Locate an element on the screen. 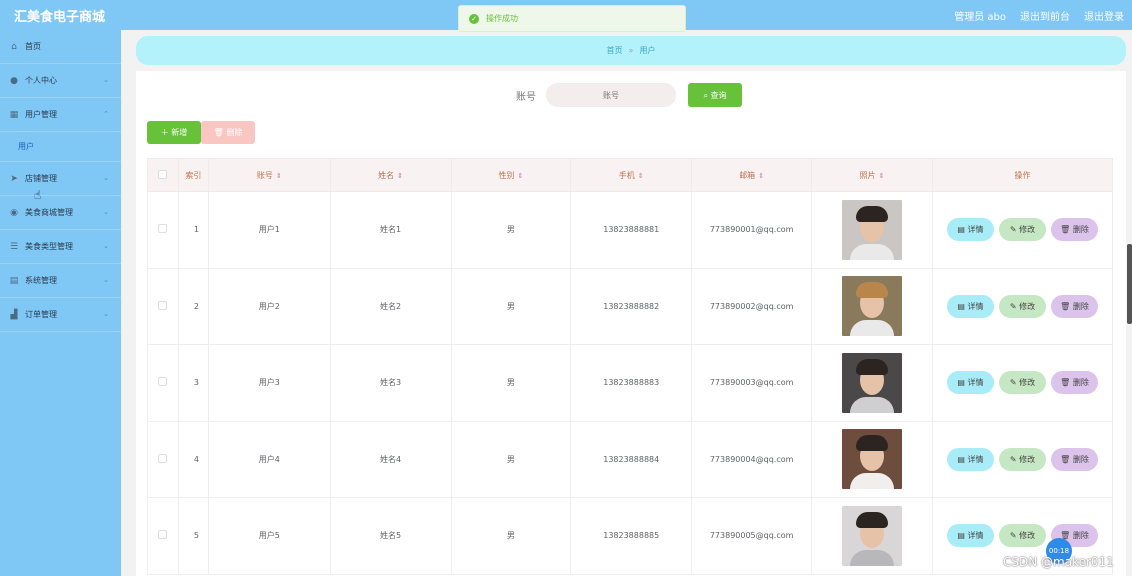 The image size is (1132, 576). column-header-actions: 操作 is located at coordinates (1022, 175).